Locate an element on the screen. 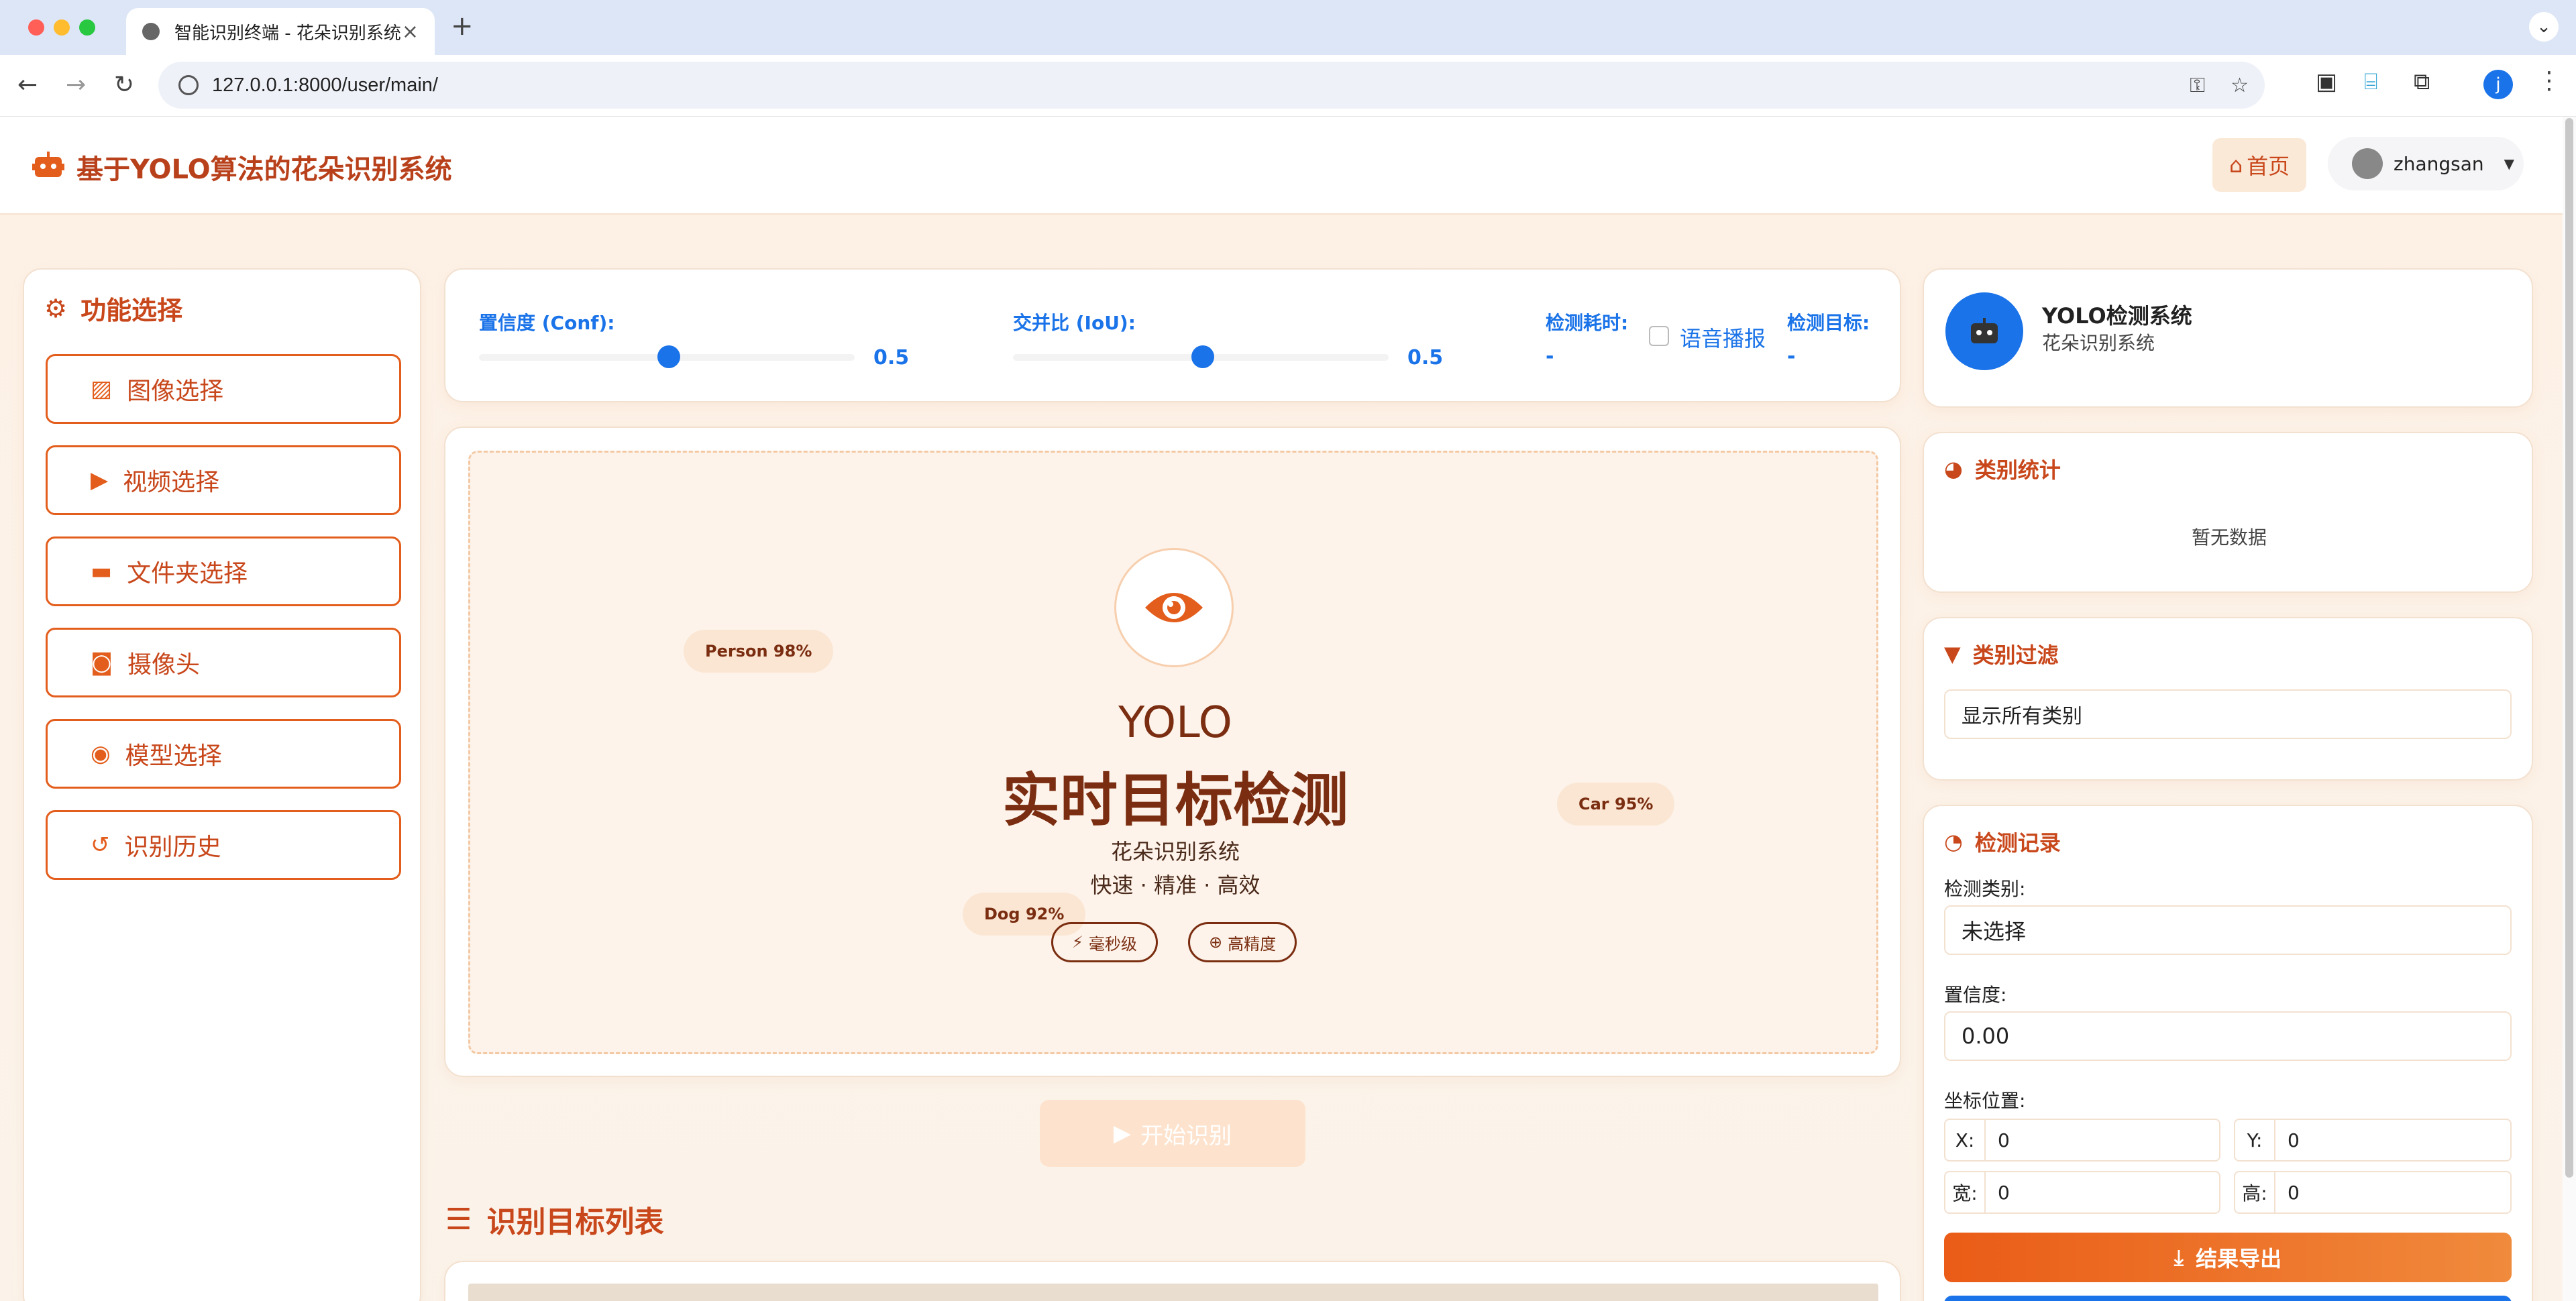 Image resolution: width=2576 pixels, height=1301 pixels. home-button: ⌂ 首页 is located at coordinates (2259, 165).